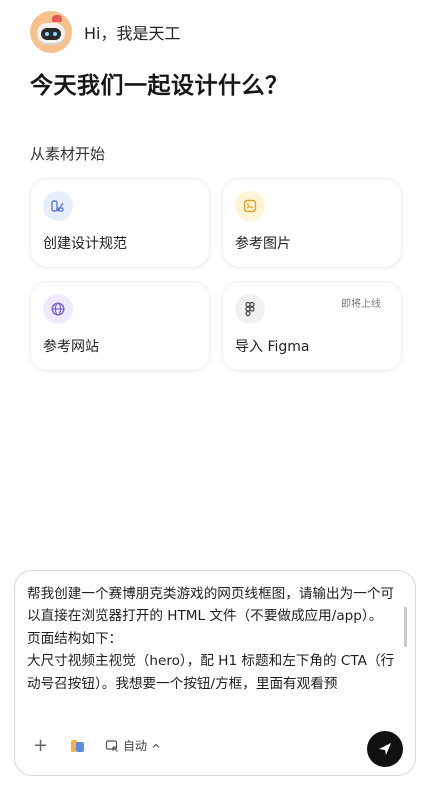 The width and height of the screenshot is (424, 786). What do you see at coordinates (312, 326) in the screenshot?
I see `card-import-figma: 即将上线 导入 Figma` at bounding box center [312, 326].